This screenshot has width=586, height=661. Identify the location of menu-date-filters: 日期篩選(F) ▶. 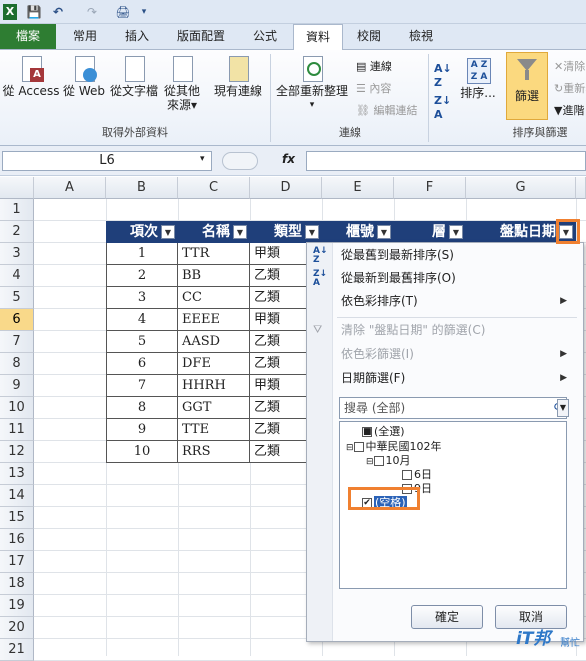
(459, 378).